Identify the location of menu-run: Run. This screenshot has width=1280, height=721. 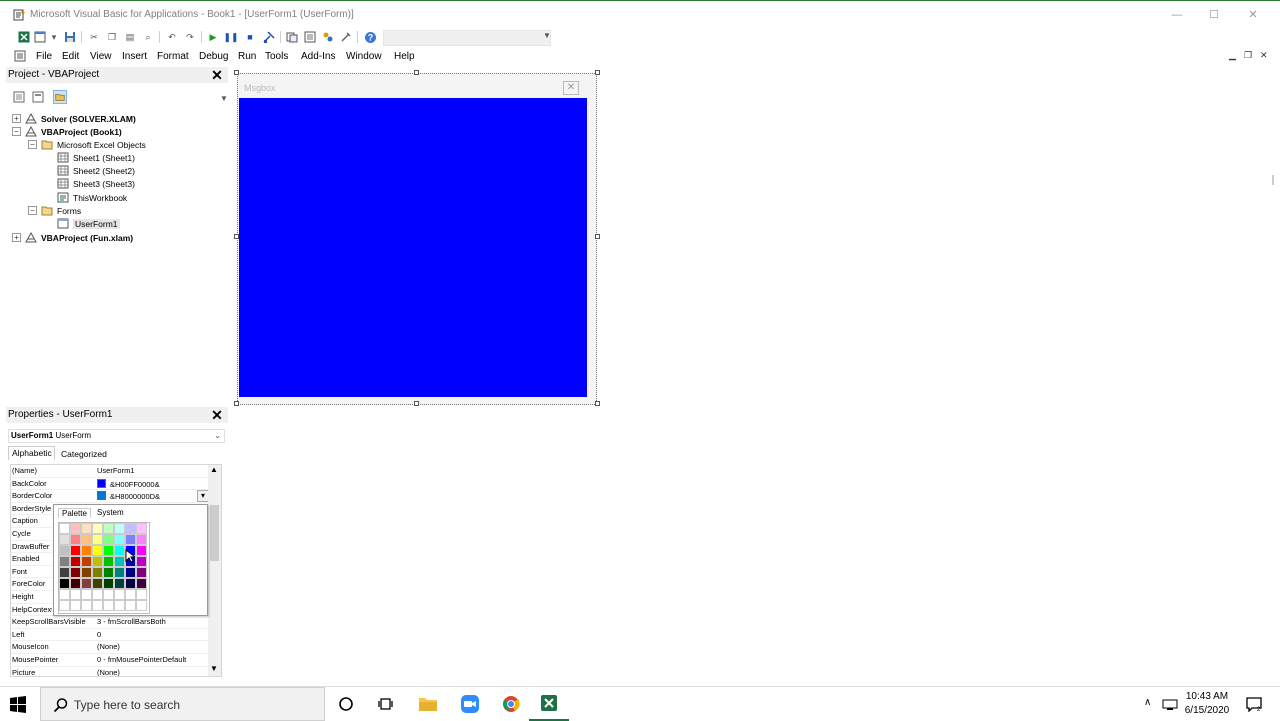
(247, 56).